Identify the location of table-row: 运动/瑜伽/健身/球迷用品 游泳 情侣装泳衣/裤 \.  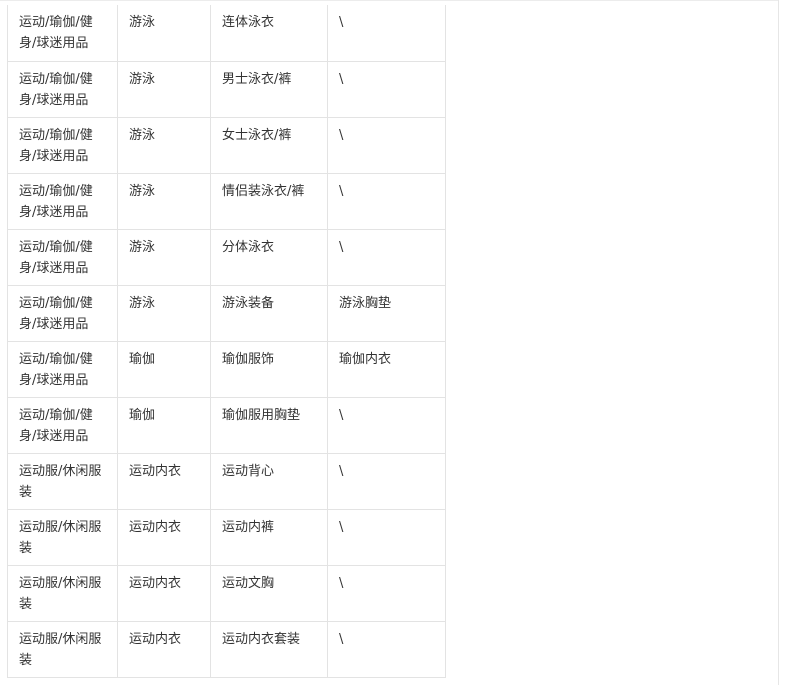
(226, 201).